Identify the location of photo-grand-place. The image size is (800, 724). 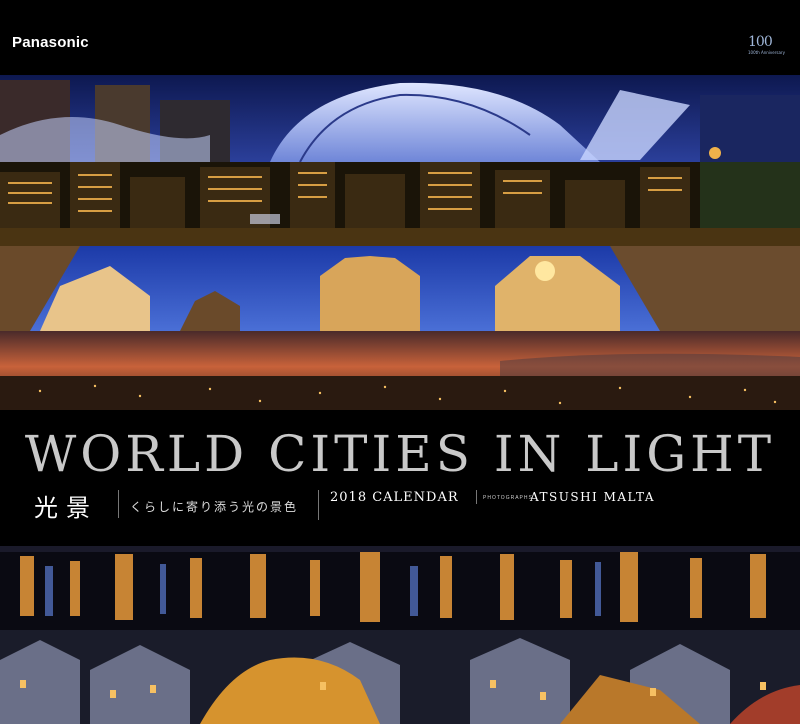
(400, 288).